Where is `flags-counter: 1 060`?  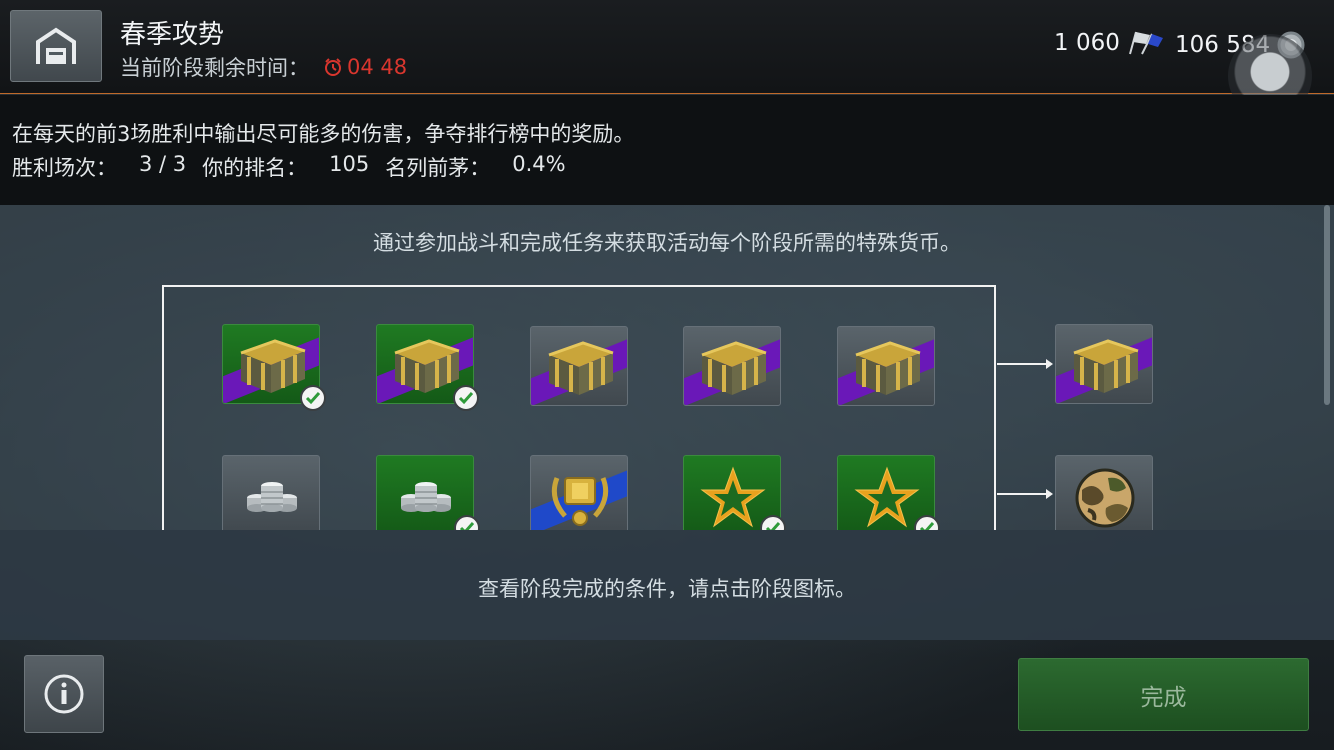
flags-counter: 1 060 is located at coordinates (1109, 43).